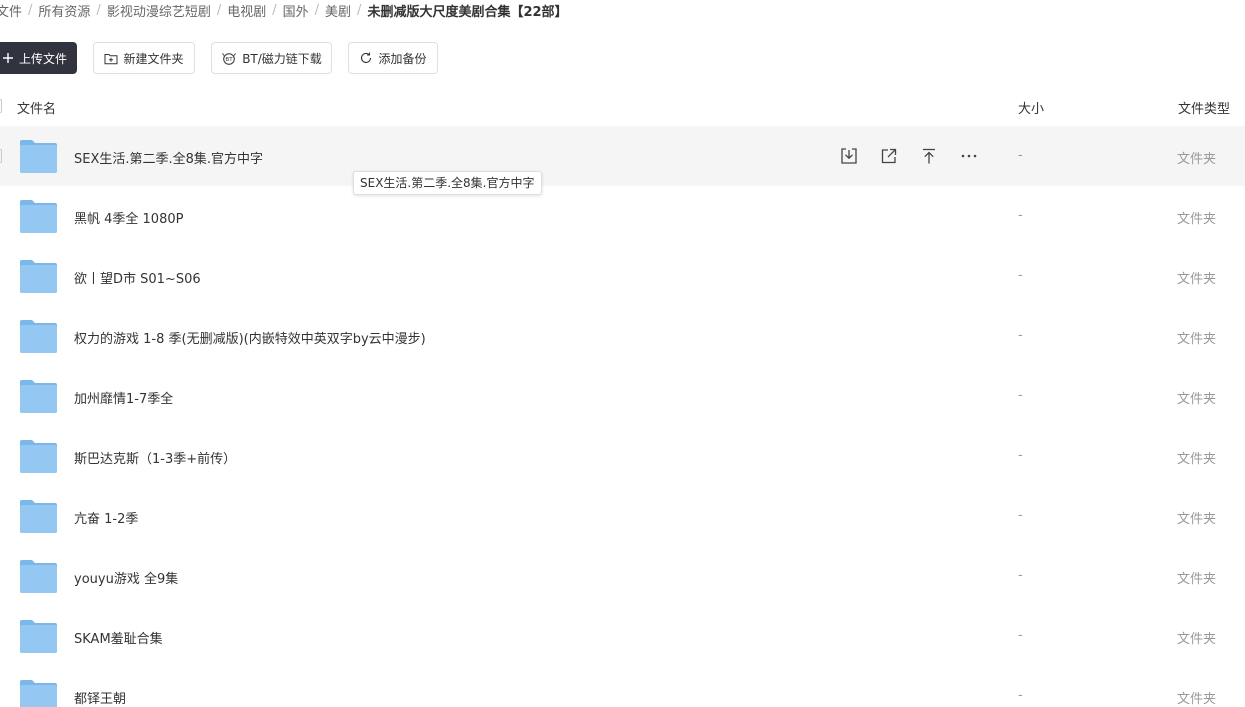 The height and width of the screenshot is (707, 1245). Describe the element at coordinates (622, 576) in the screenshot. I see `file-row: youyu游戏 全9集 - 文件夹` at that location.